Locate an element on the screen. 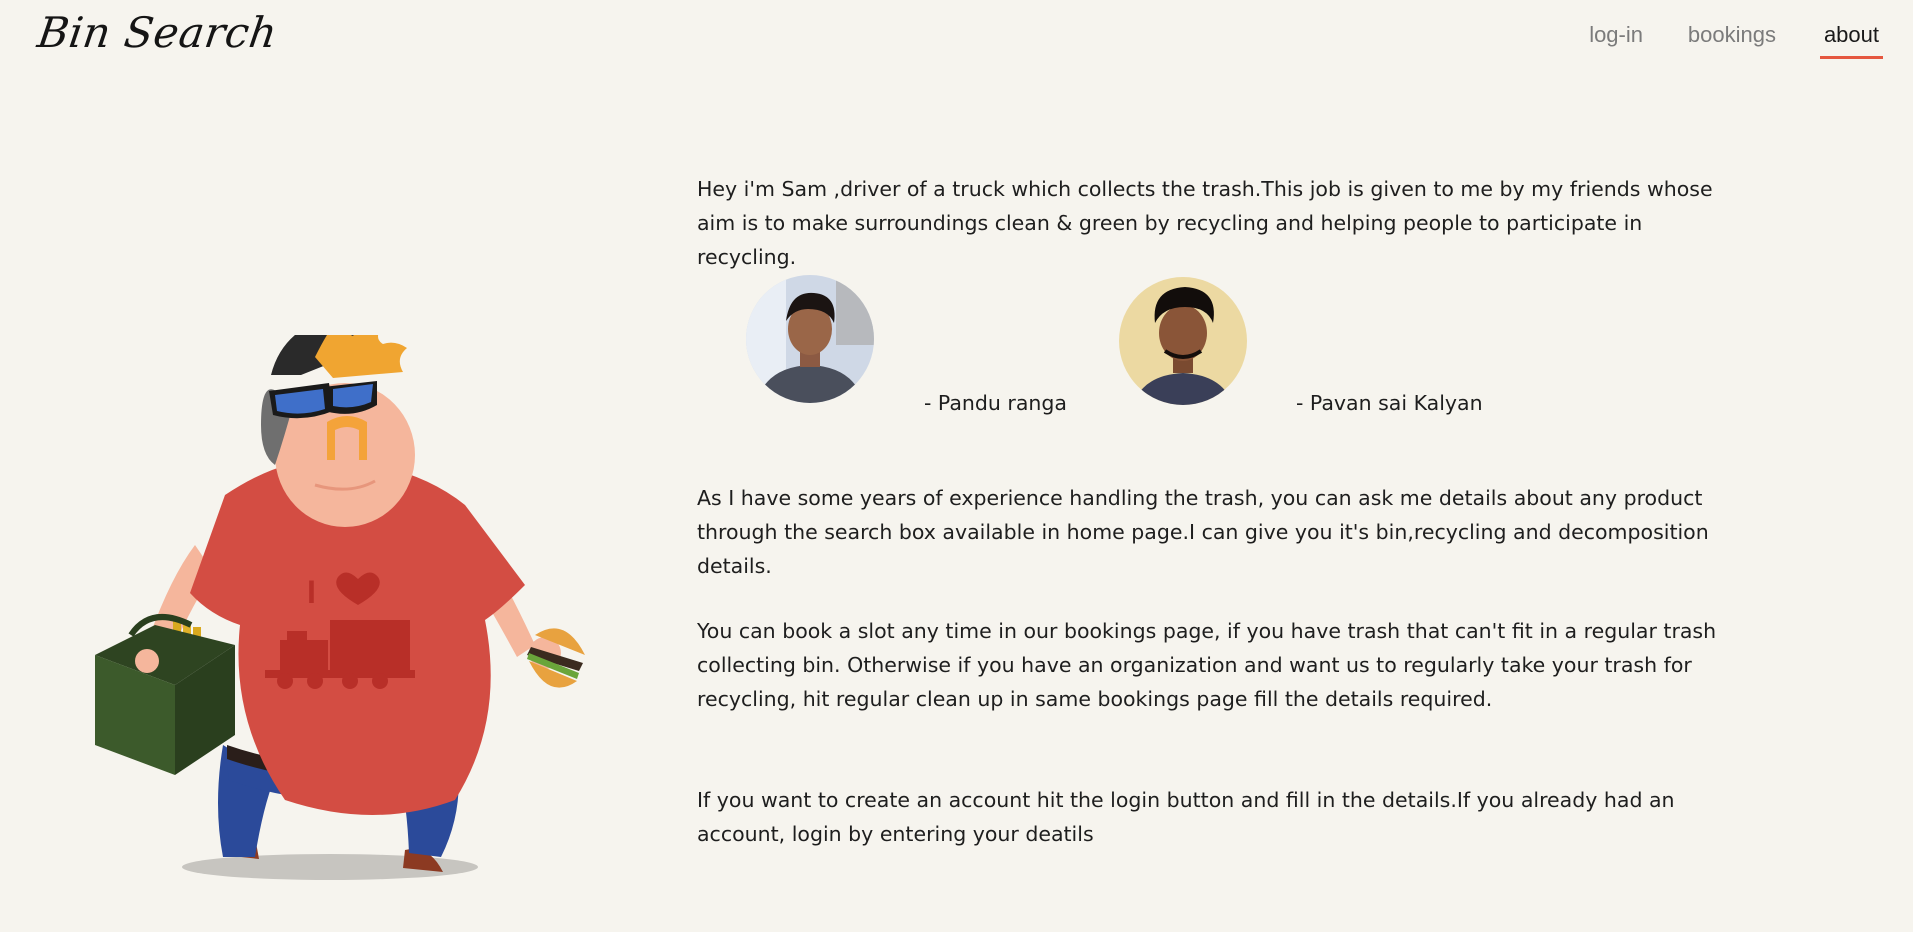  team-name-pavan: - Pavan sai Kalyan is located at coordinates (1389, 403).